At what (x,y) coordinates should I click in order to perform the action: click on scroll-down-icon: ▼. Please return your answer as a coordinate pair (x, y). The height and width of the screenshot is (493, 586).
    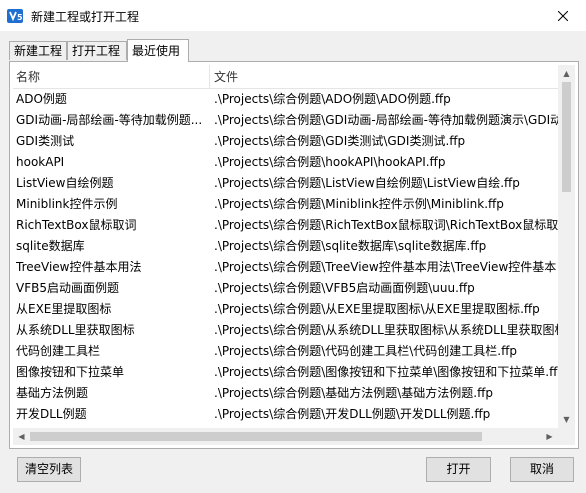
    Looking at the image, I should click on (566, 419).